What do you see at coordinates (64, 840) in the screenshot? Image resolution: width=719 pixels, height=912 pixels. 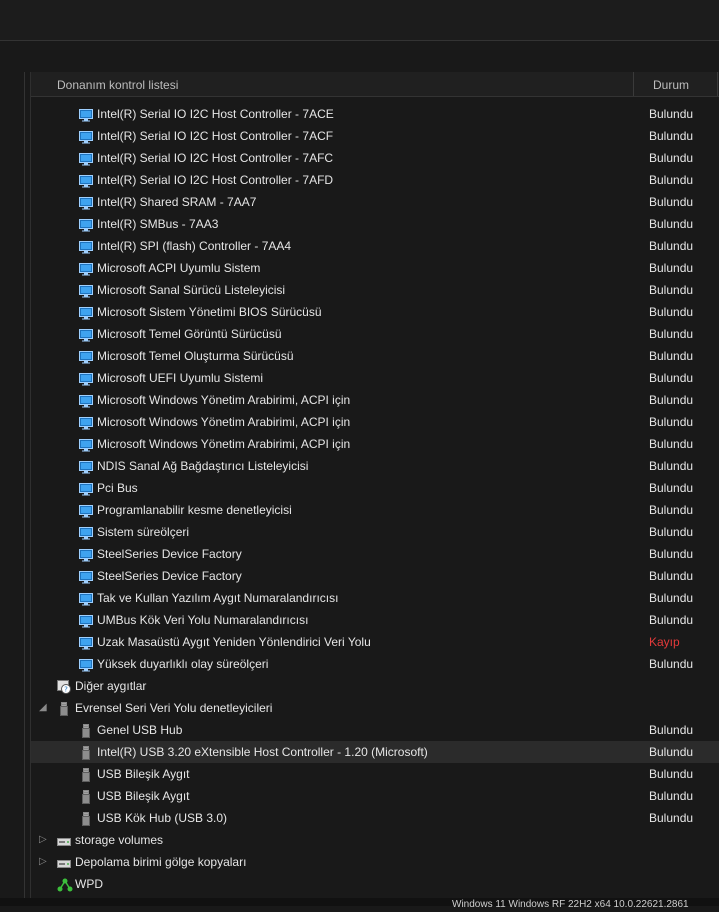 I see `drive-icon` at bounding box center [64, 840].